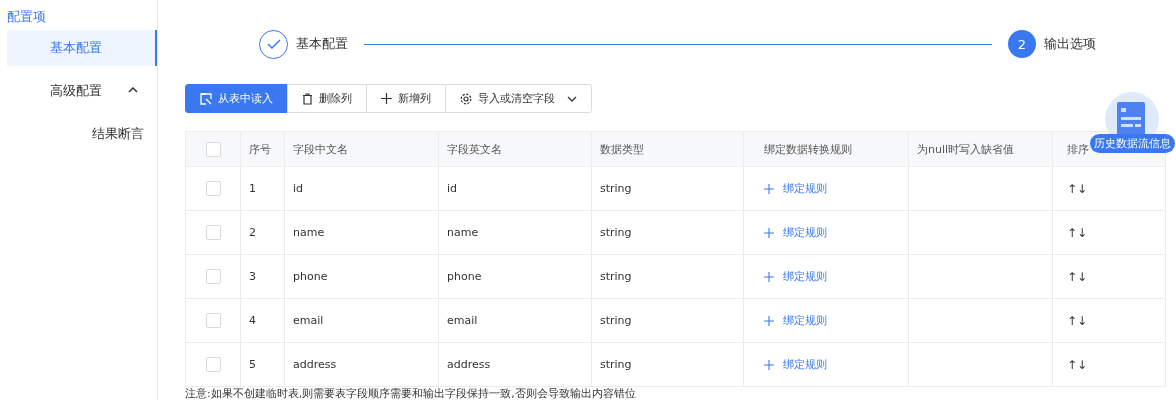 Image resolution: width=1176 pixels, height=400 pixels. I want to click on table-cell: 4, so click(262, 320).